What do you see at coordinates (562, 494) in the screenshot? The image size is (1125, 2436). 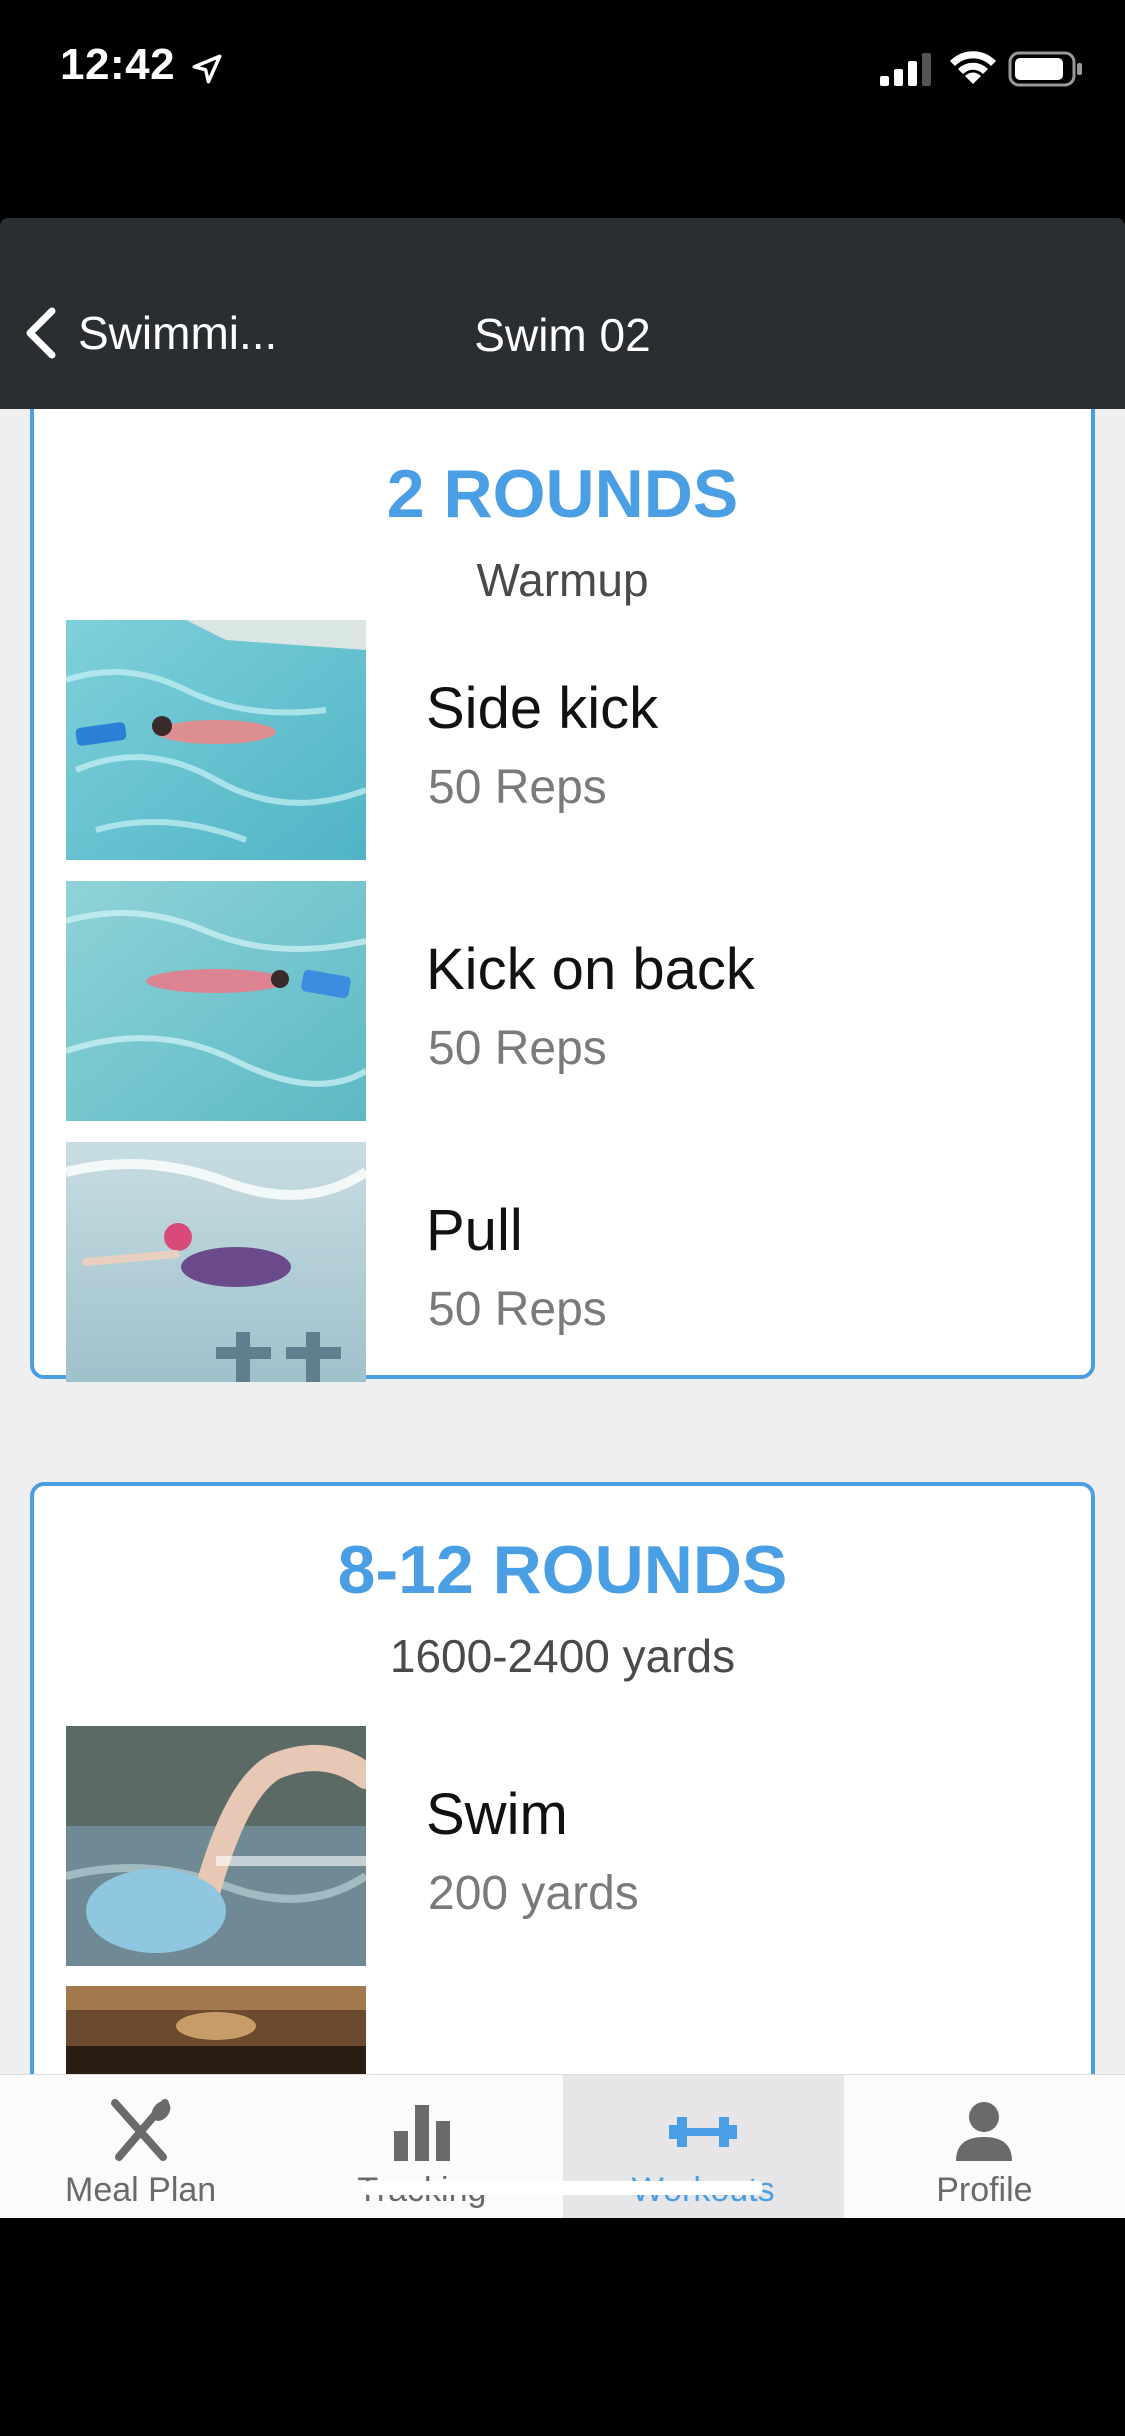 I see `round-title: 2 ROUNDS` at bounding box center [562, 494].